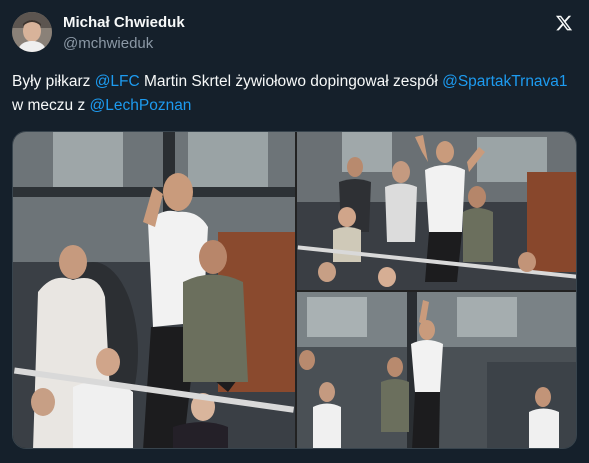 The image size is (589, 463). I want to click on tweet-text-segment: Były piłkarz, so click(53, 81).